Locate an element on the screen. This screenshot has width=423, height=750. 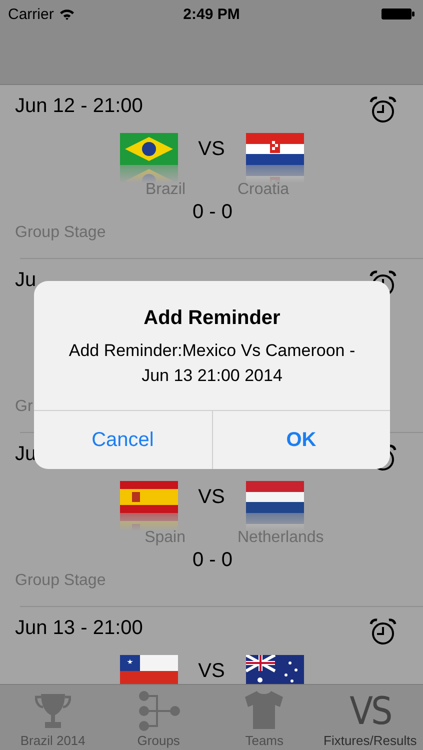
hierarchy-icon is located at coordinates (158, 711).